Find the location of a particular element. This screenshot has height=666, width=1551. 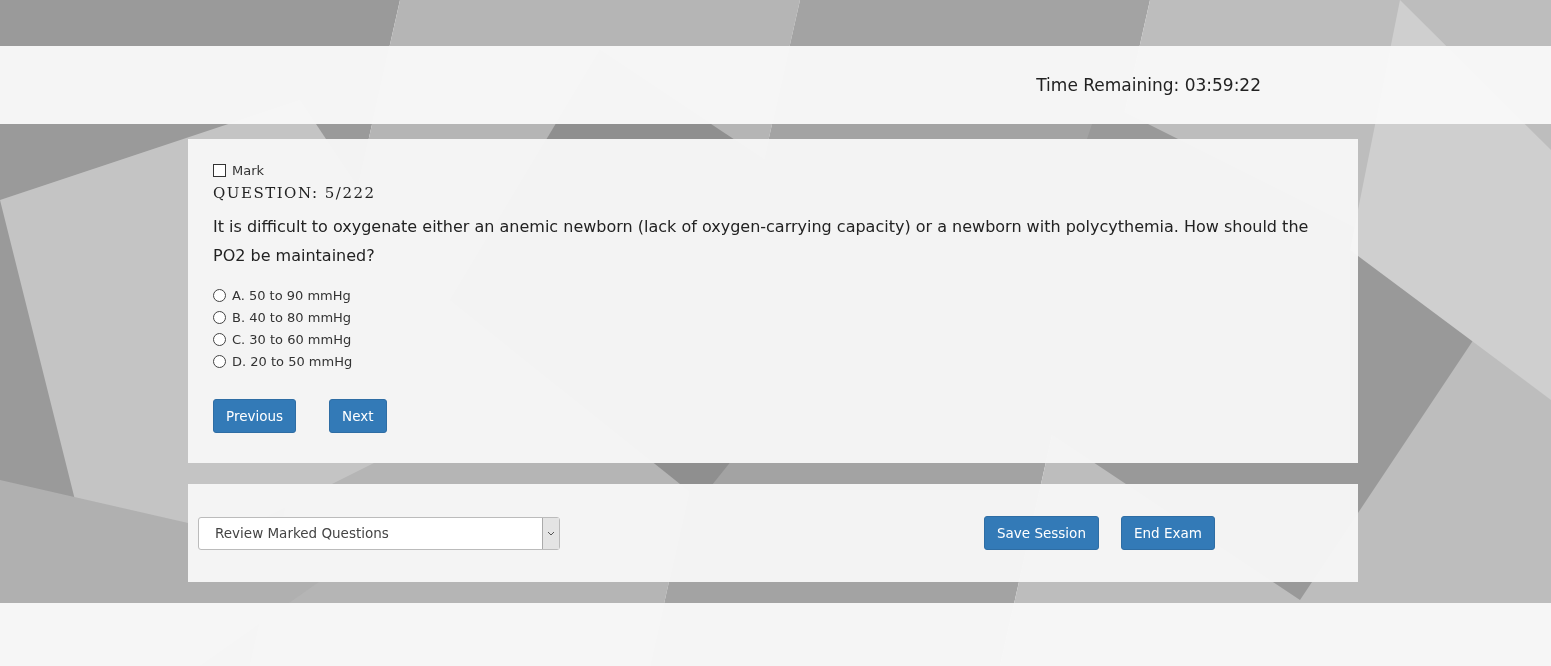

option-label: A. 50 to 90 mmHg is located at coordinates (291, 295).